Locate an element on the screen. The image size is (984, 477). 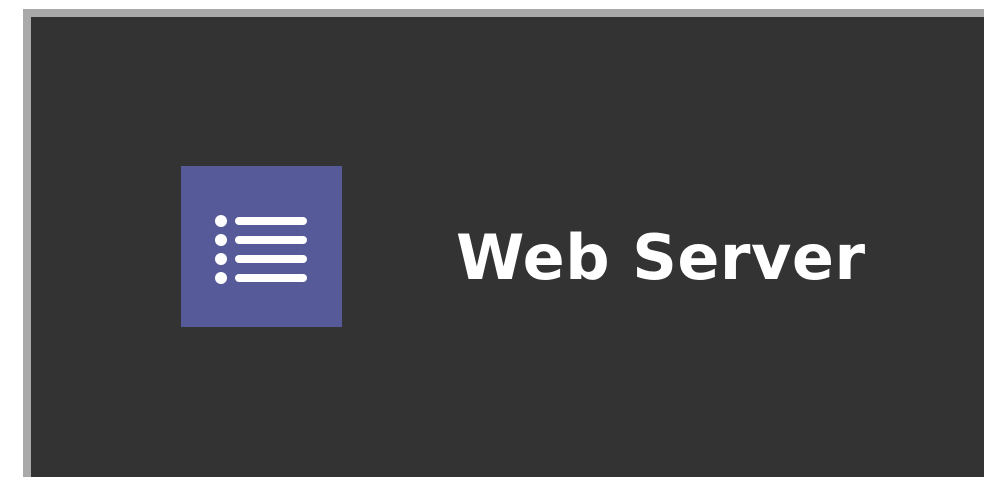
card-title: Web Server is located at coordinates (661, 257).